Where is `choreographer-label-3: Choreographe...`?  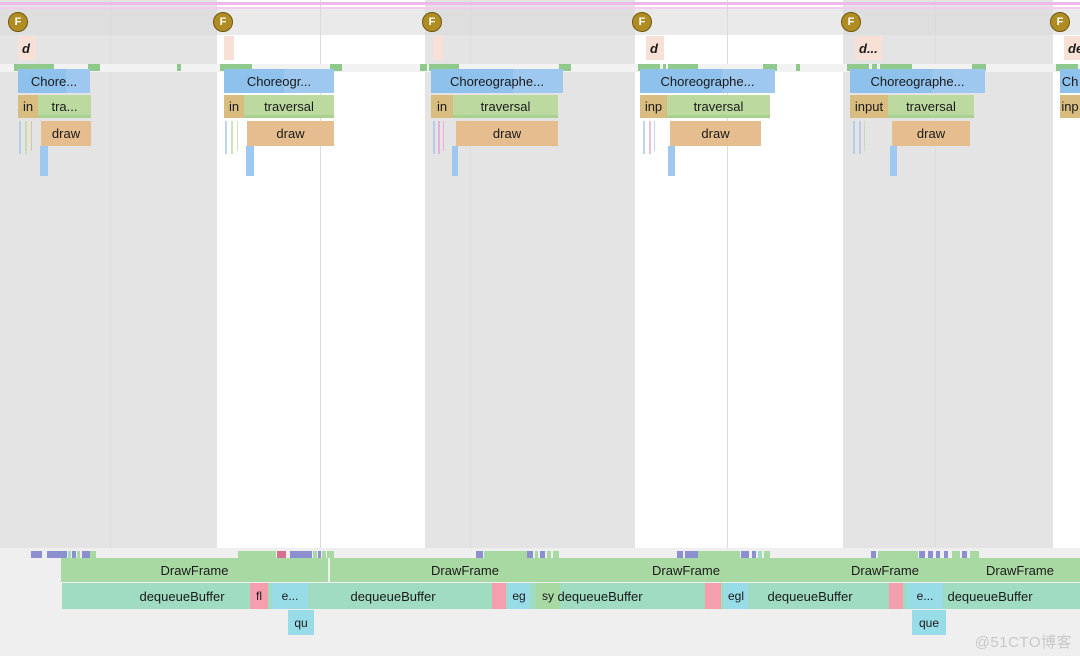
choreographer-label-3: Choreographe... is located at coordinates (497, 81).